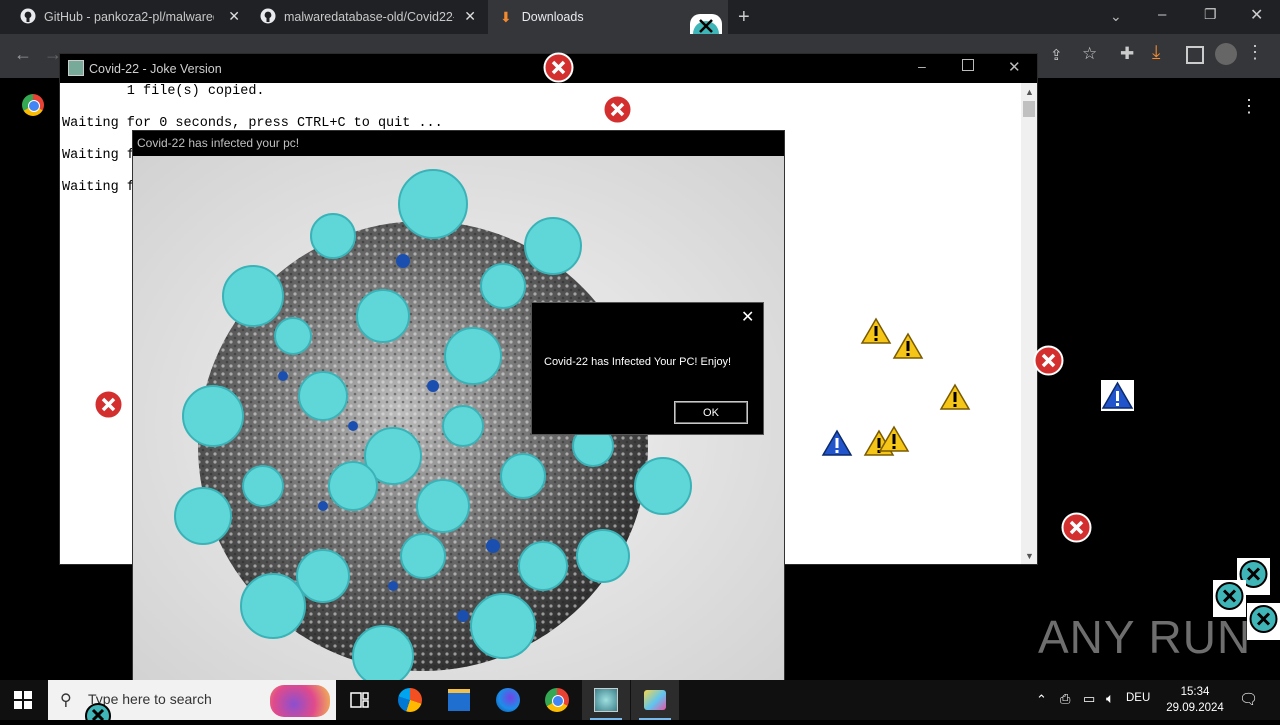 The width and height of the screenshot is (1280, 725). Describe the element at coordinates (744, 17) in the screenshot. I see `new-tab-button: +` at that location.